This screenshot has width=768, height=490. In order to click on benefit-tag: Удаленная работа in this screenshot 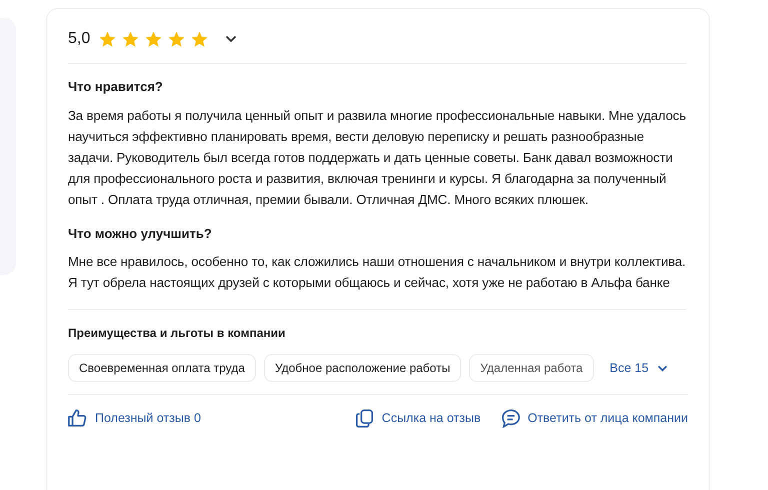, I will do `click(531, 368)`.